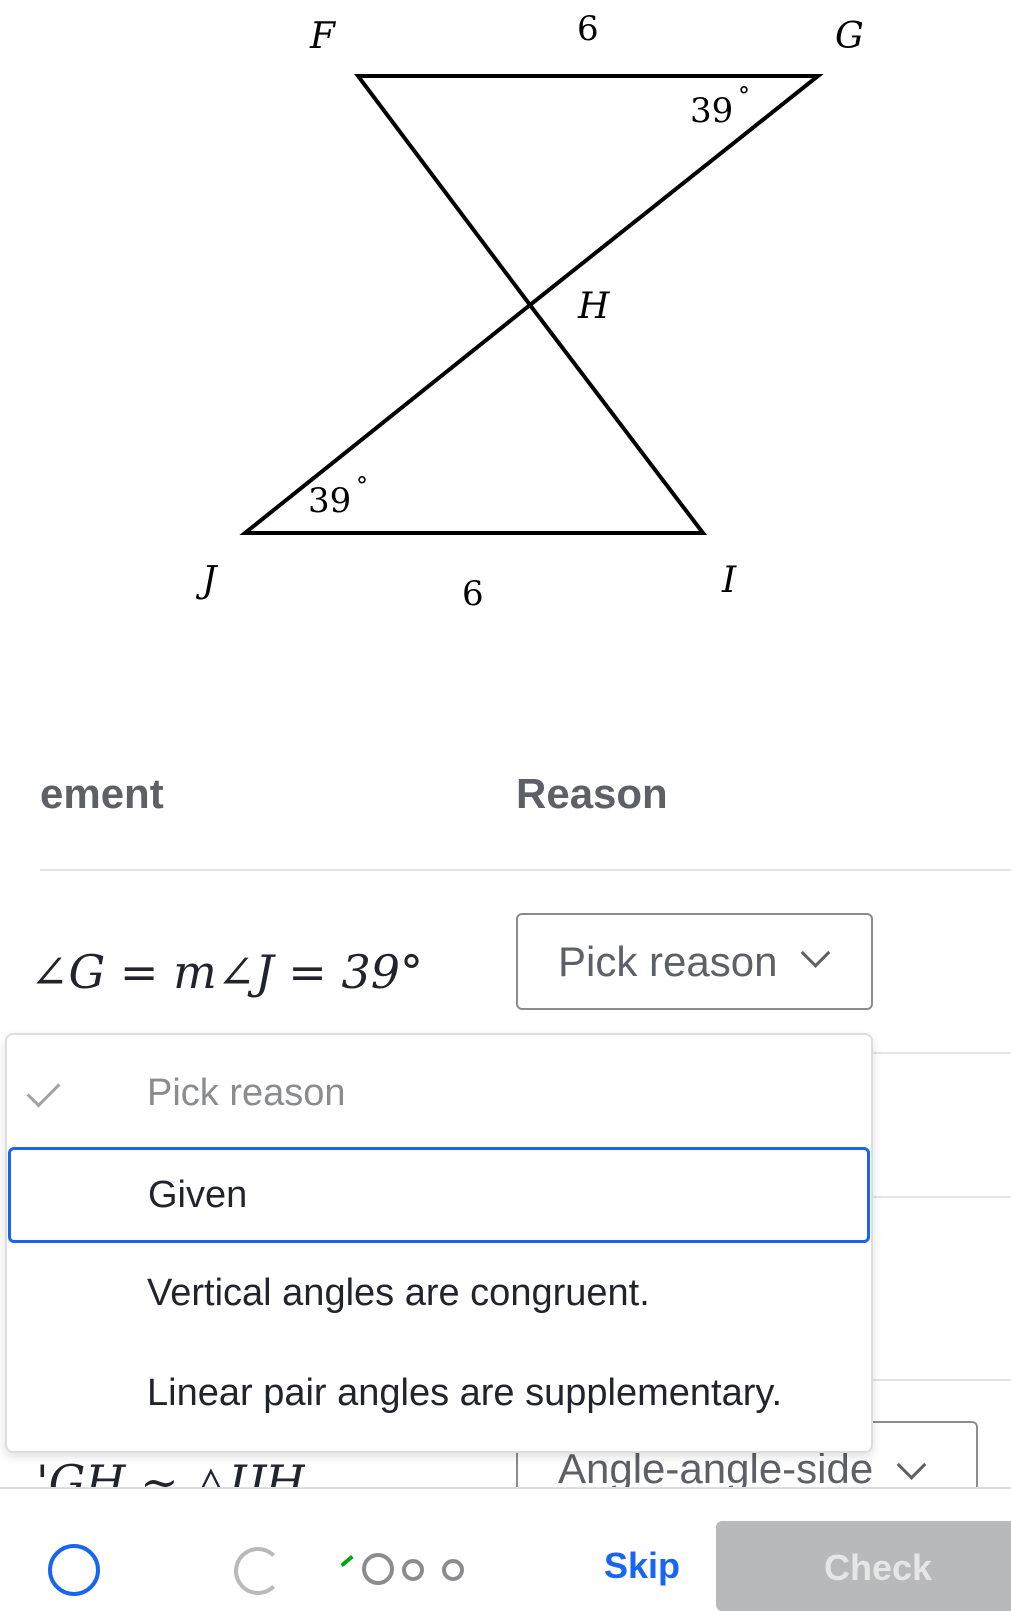 Image resolution: width=1011 pixels, height=1611 pixels. Describe the element at coordinates (226, 972) in the screenshot. I see `statement-1: ∠G = m∠J = 39°` at that location.